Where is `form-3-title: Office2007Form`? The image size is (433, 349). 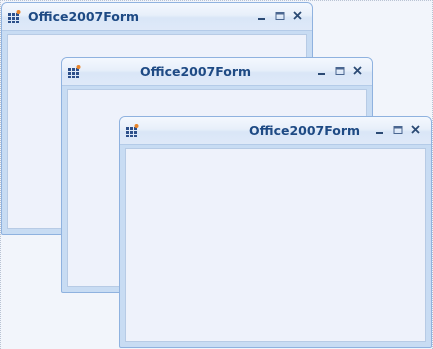
form-3-title: Office2007Form is located at coordinates (305, 130).